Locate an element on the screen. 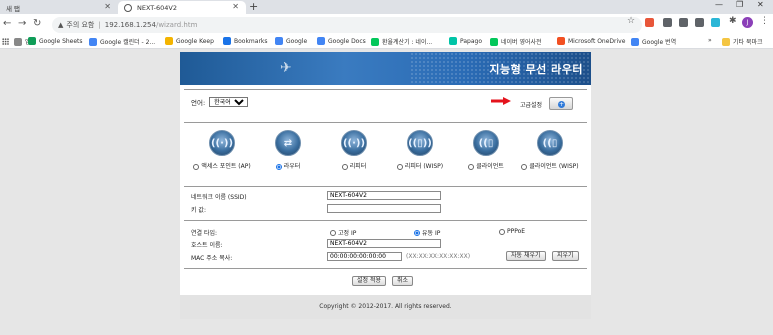 Image resolution: width=773 pixels, height=335 pixels. extensions-puzzle-icon: ✱ is located at coordinates (733, 21).